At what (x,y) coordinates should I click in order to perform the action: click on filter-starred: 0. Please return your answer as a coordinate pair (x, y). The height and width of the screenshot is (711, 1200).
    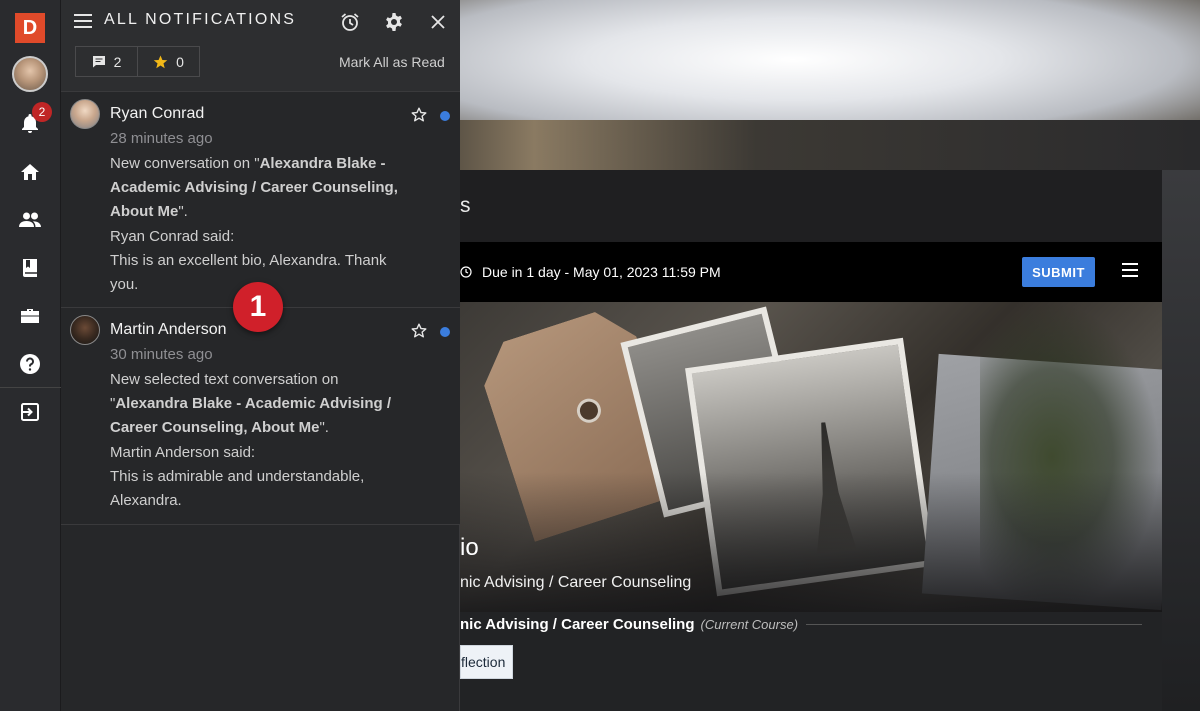
    Looking at the image, I should click on (168, 61).